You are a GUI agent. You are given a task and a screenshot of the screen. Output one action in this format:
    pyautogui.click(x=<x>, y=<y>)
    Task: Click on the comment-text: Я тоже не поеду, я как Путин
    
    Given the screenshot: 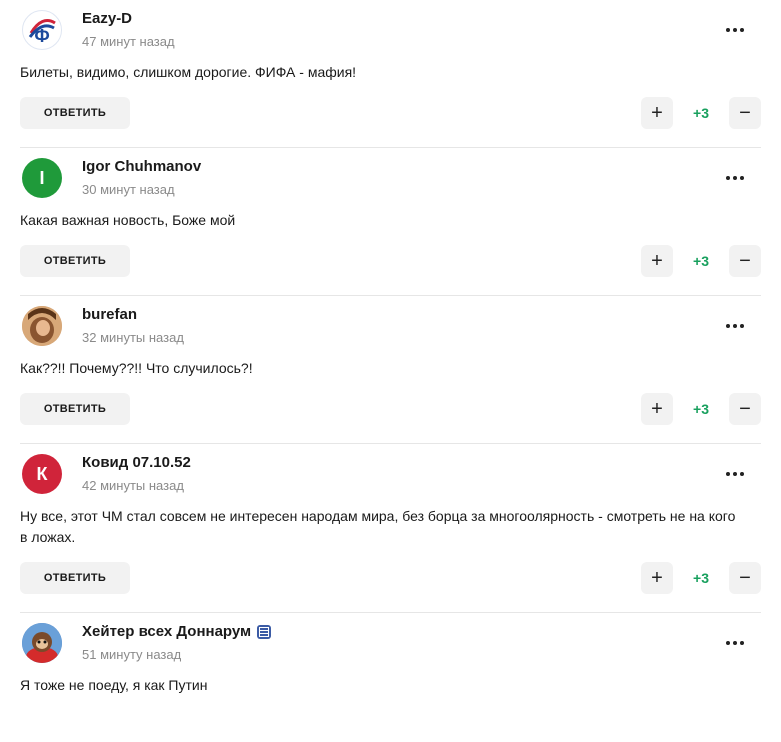 What is the action you would take?
    pyautogui.click(x=114, y=685)
    